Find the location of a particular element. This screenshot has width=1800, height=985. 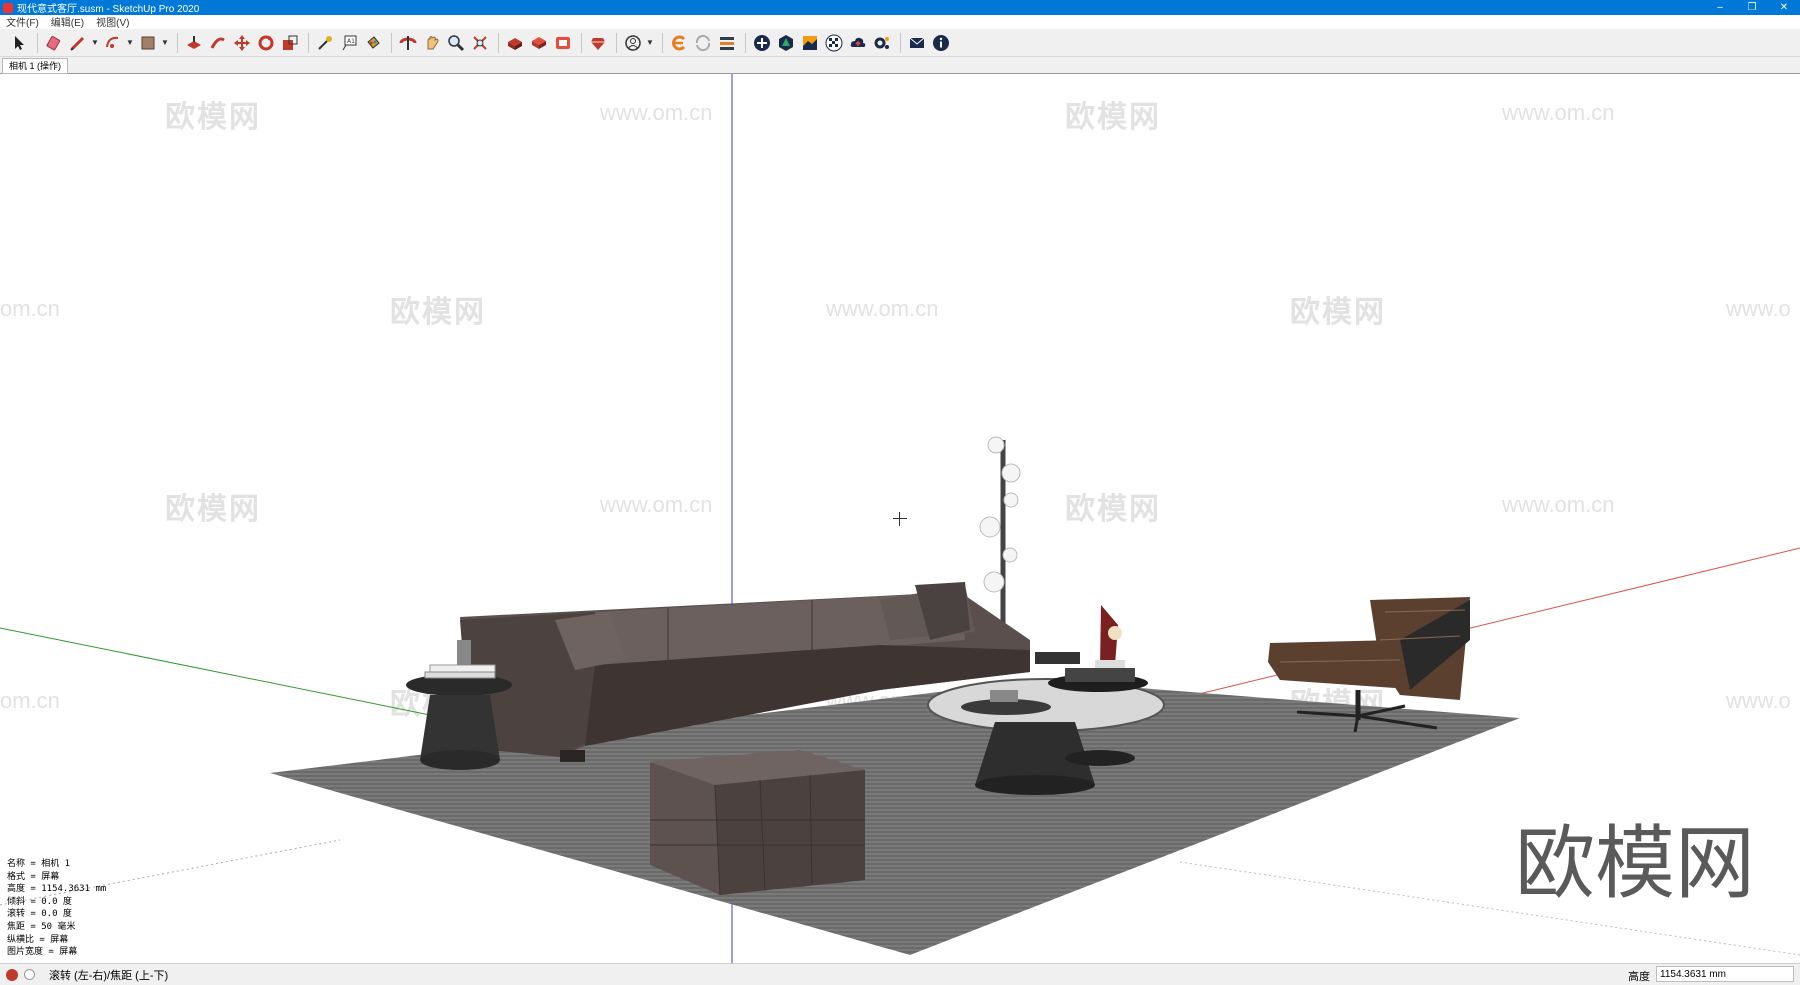

select-tool-icon is located at coordinates (19, 43).